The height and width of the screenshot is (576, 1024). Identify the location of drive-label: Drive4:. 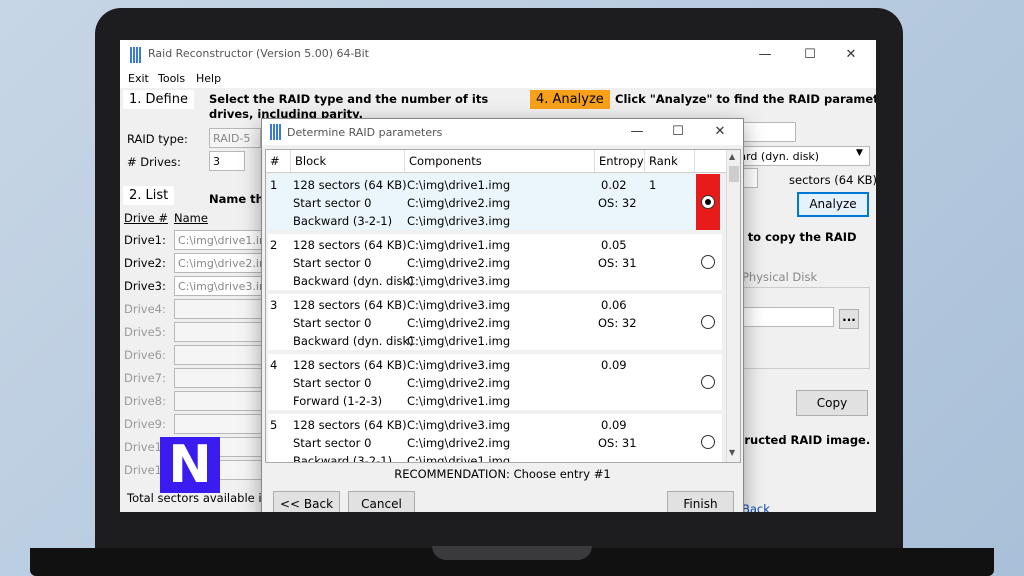
(145, 309).